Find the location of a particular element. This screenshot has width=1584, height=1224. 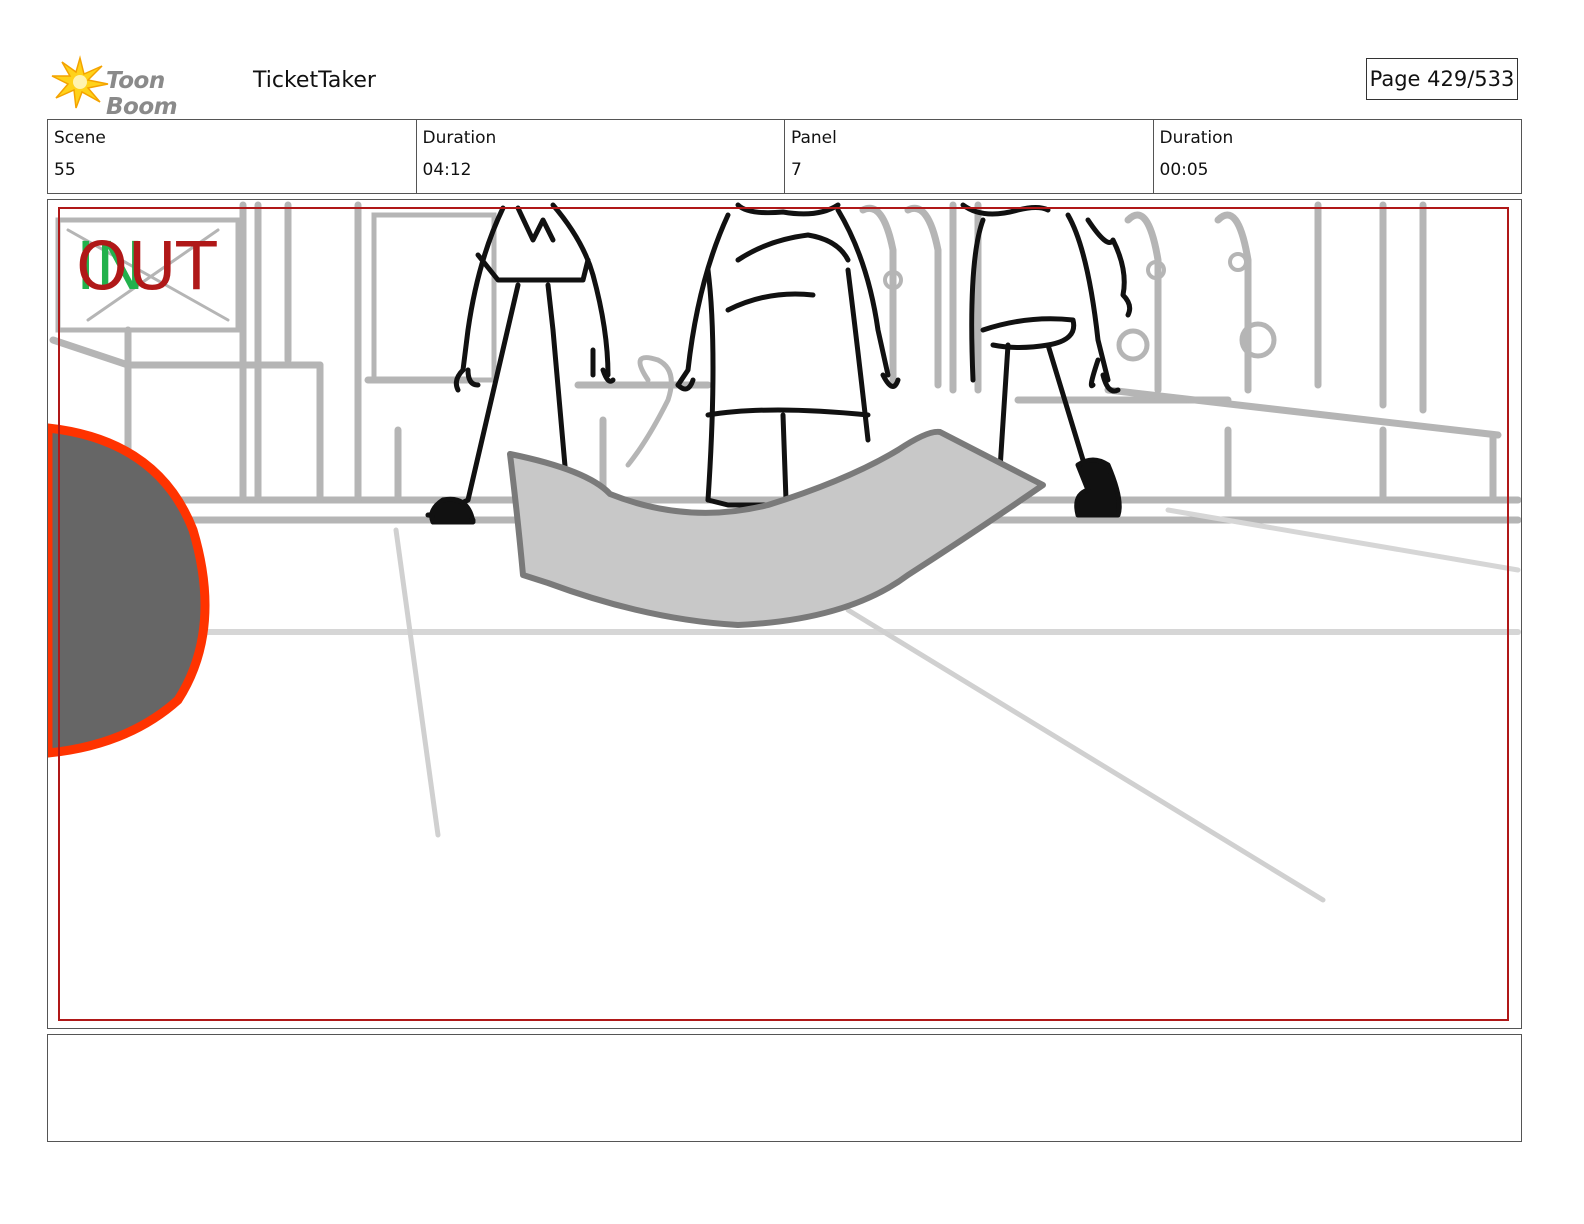

panel-duration-value: 00:05 is located at coordinates (1184, 170).